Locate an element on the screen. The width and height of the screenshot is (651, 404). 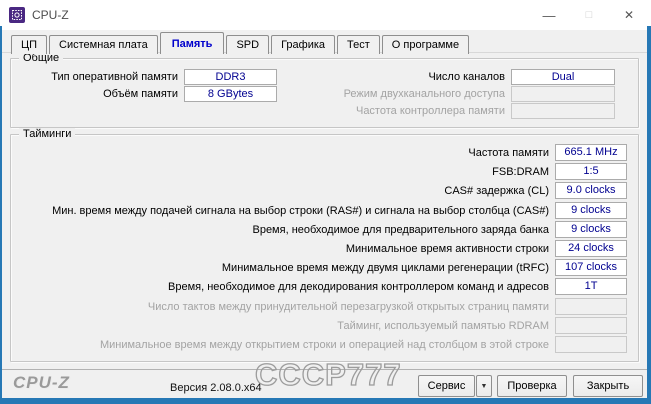
rdram-timing-row: Тайминг, используемый памятью RDRAM is located at coordinates (323, 325).